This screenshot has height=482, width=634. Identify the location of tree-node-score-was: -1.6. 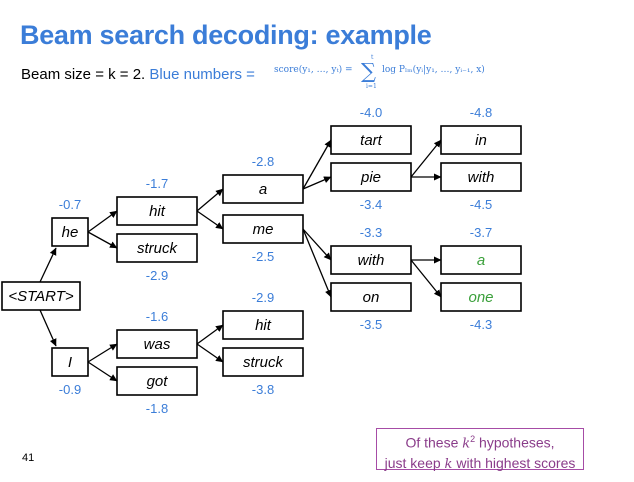
(157, 316).